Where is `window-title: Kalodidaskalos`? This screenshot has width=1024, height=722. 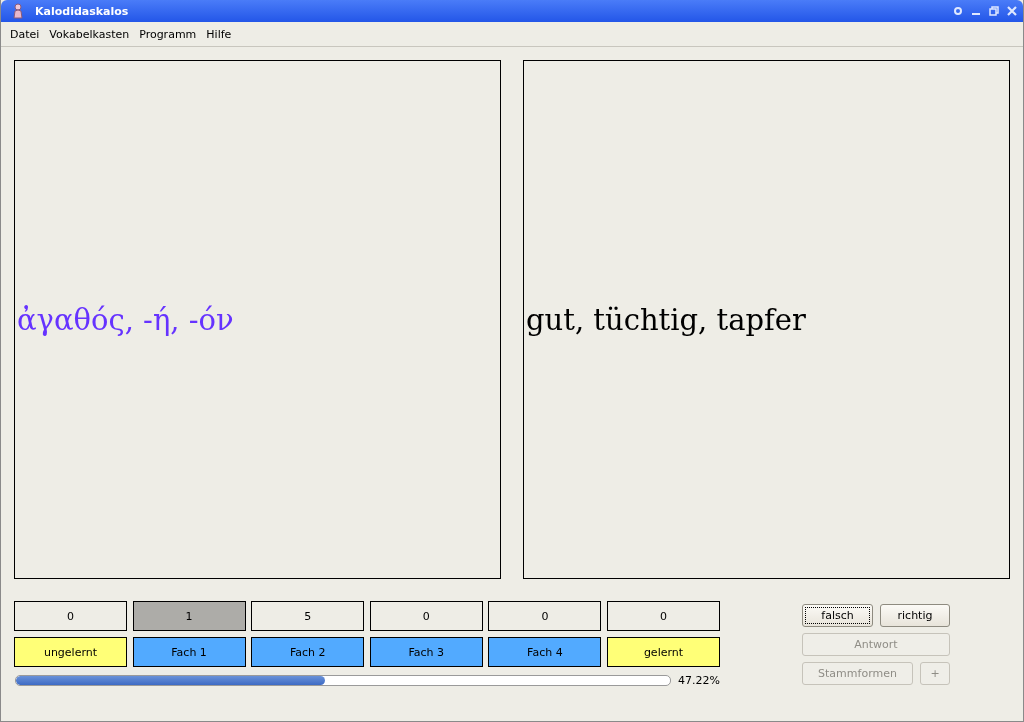 window-title: Kalodidaskalos is located at coordinates (82, 11).